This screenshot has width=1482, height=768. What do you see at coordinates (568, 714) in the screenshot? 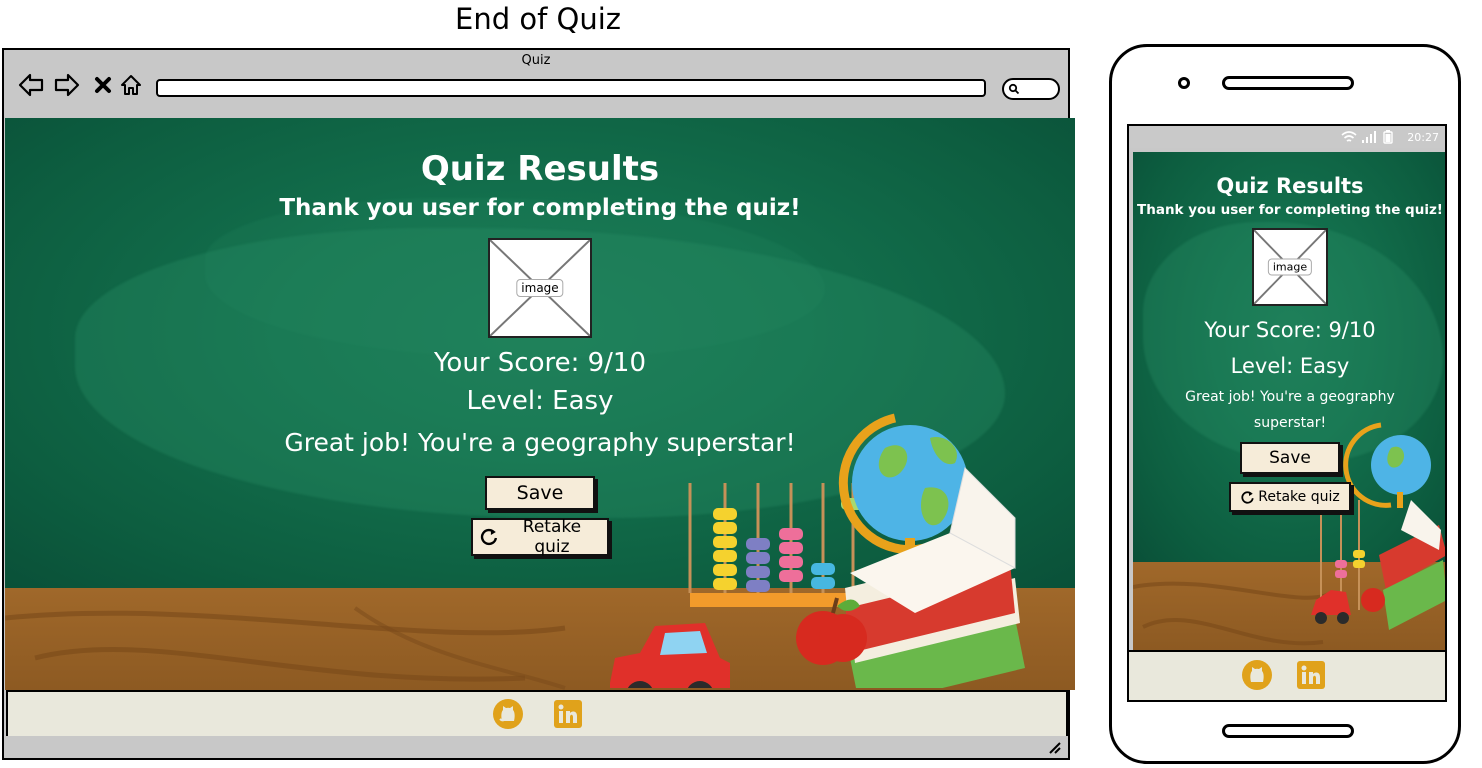
I see `linkedin-icon` at bounding box center [568, 714].